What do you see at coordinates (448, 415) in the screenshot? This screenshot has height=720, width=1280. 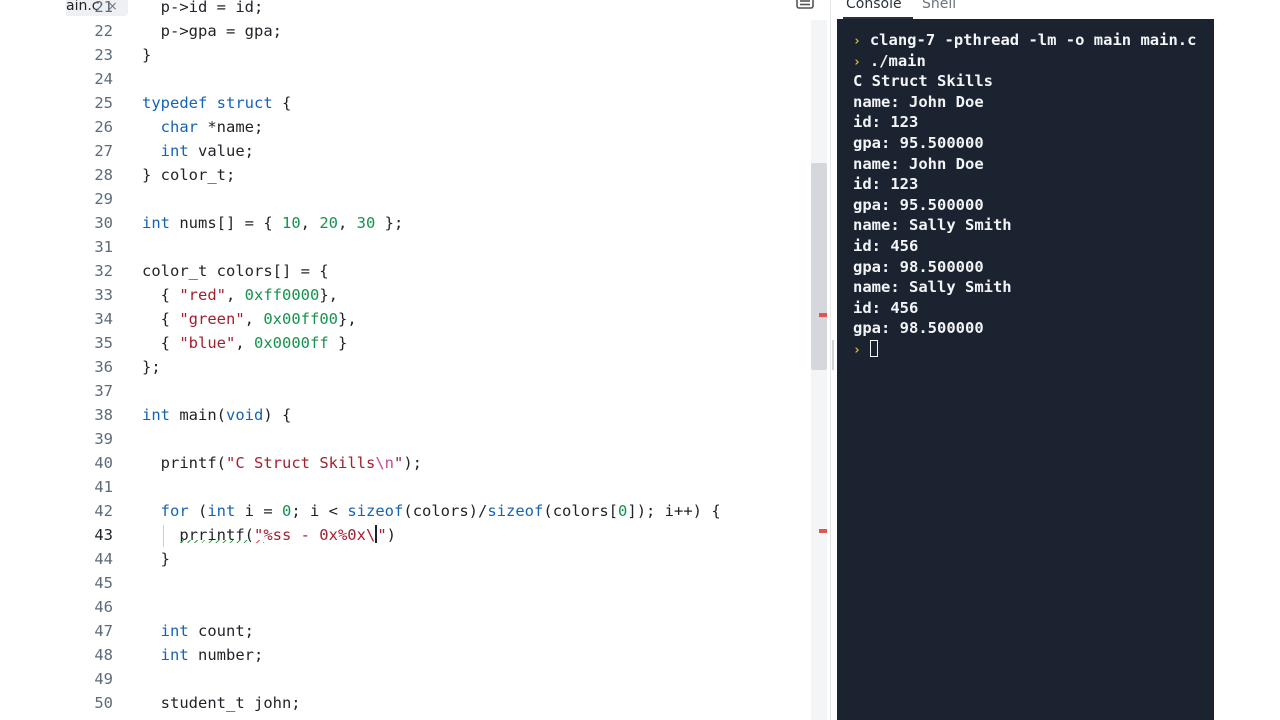 I see `code-line: 38 int main(void) {` at bounding box center [448, 415].